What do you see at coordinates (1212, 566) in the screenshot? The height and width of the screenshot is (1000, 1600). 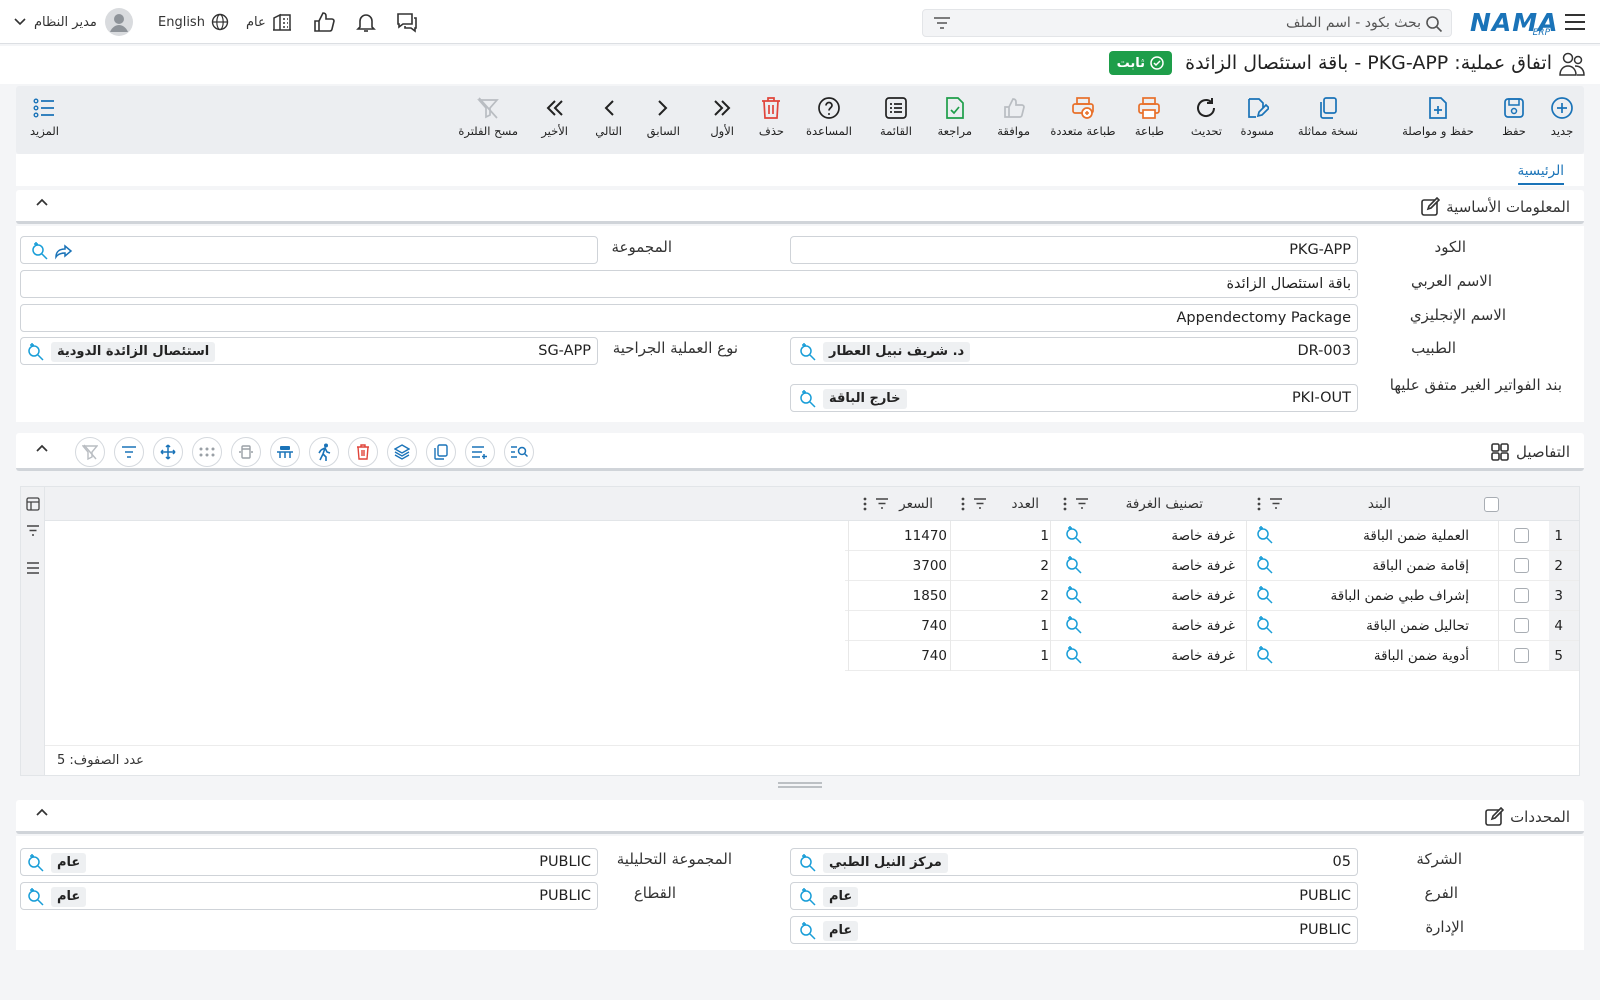 I see `table-row: 2 إقامة ضمن الباقة غرفة خاصة 2 3700` at bounding box center [1212, 566].